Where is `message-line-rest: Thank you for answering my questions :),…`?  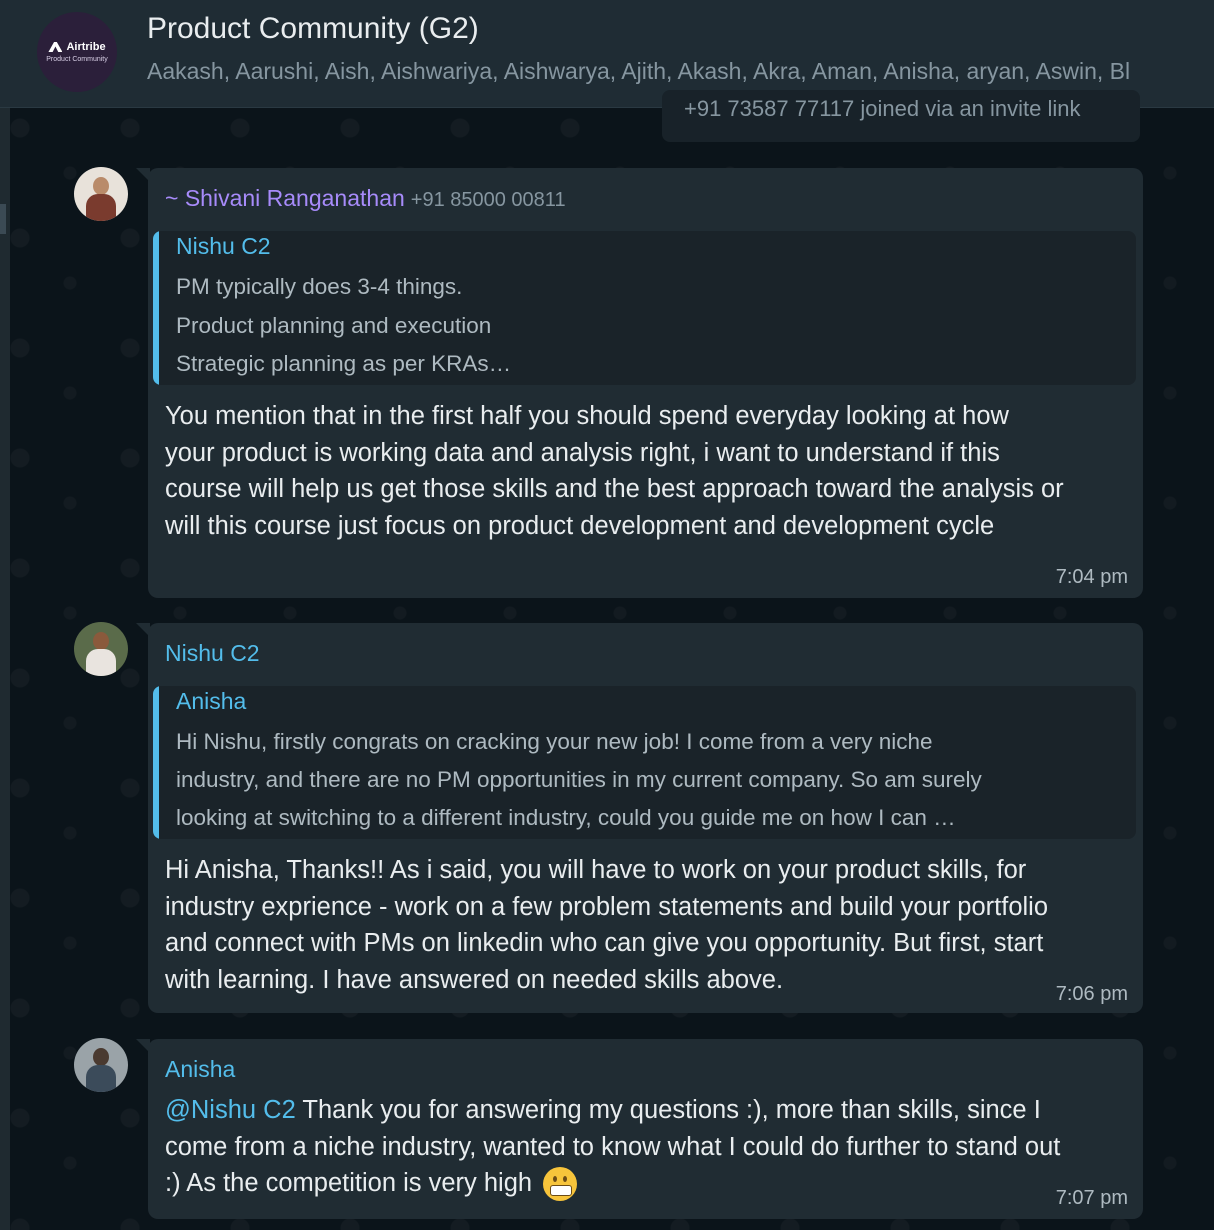
message-line-rest: Thank you for answering my questions :),… is located at coordinates (668, 1110).